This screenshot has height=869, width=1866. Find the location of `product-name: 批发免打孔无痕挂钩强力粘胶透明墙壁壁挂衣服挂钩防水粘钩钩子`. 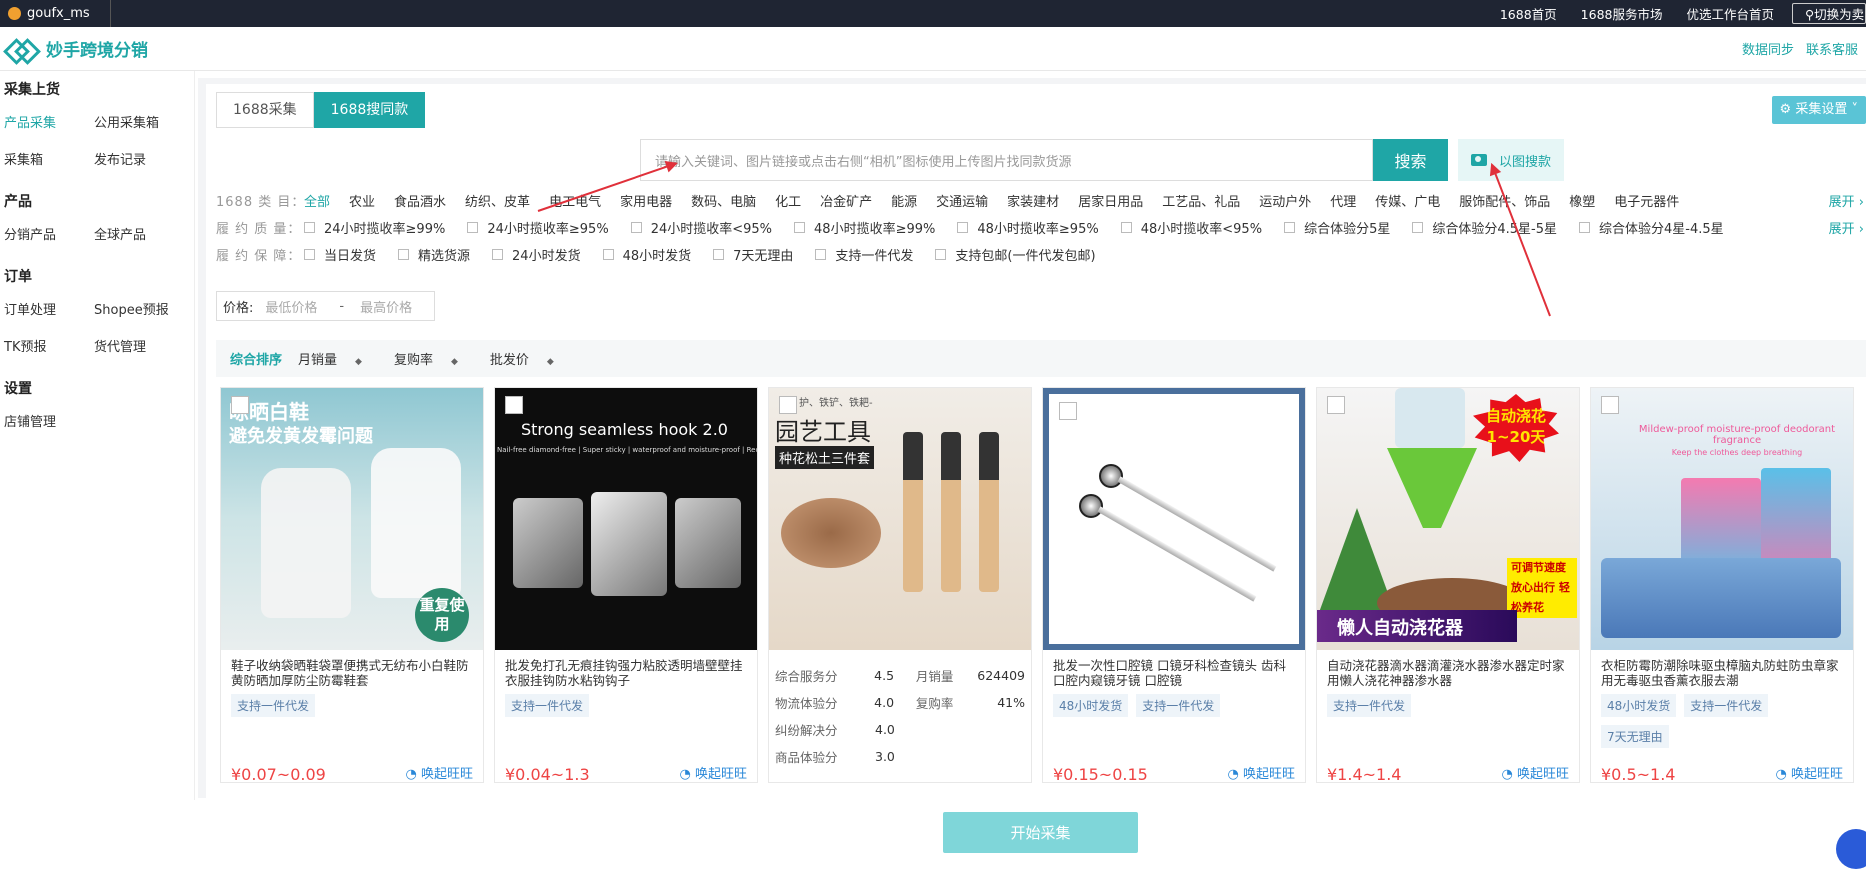

product-name: 批发免打孔无痕挂钩强力粘胶透明墙壁壁挂衣服挂钩防水粘钩钩子 is located at coordinates (626, 669).